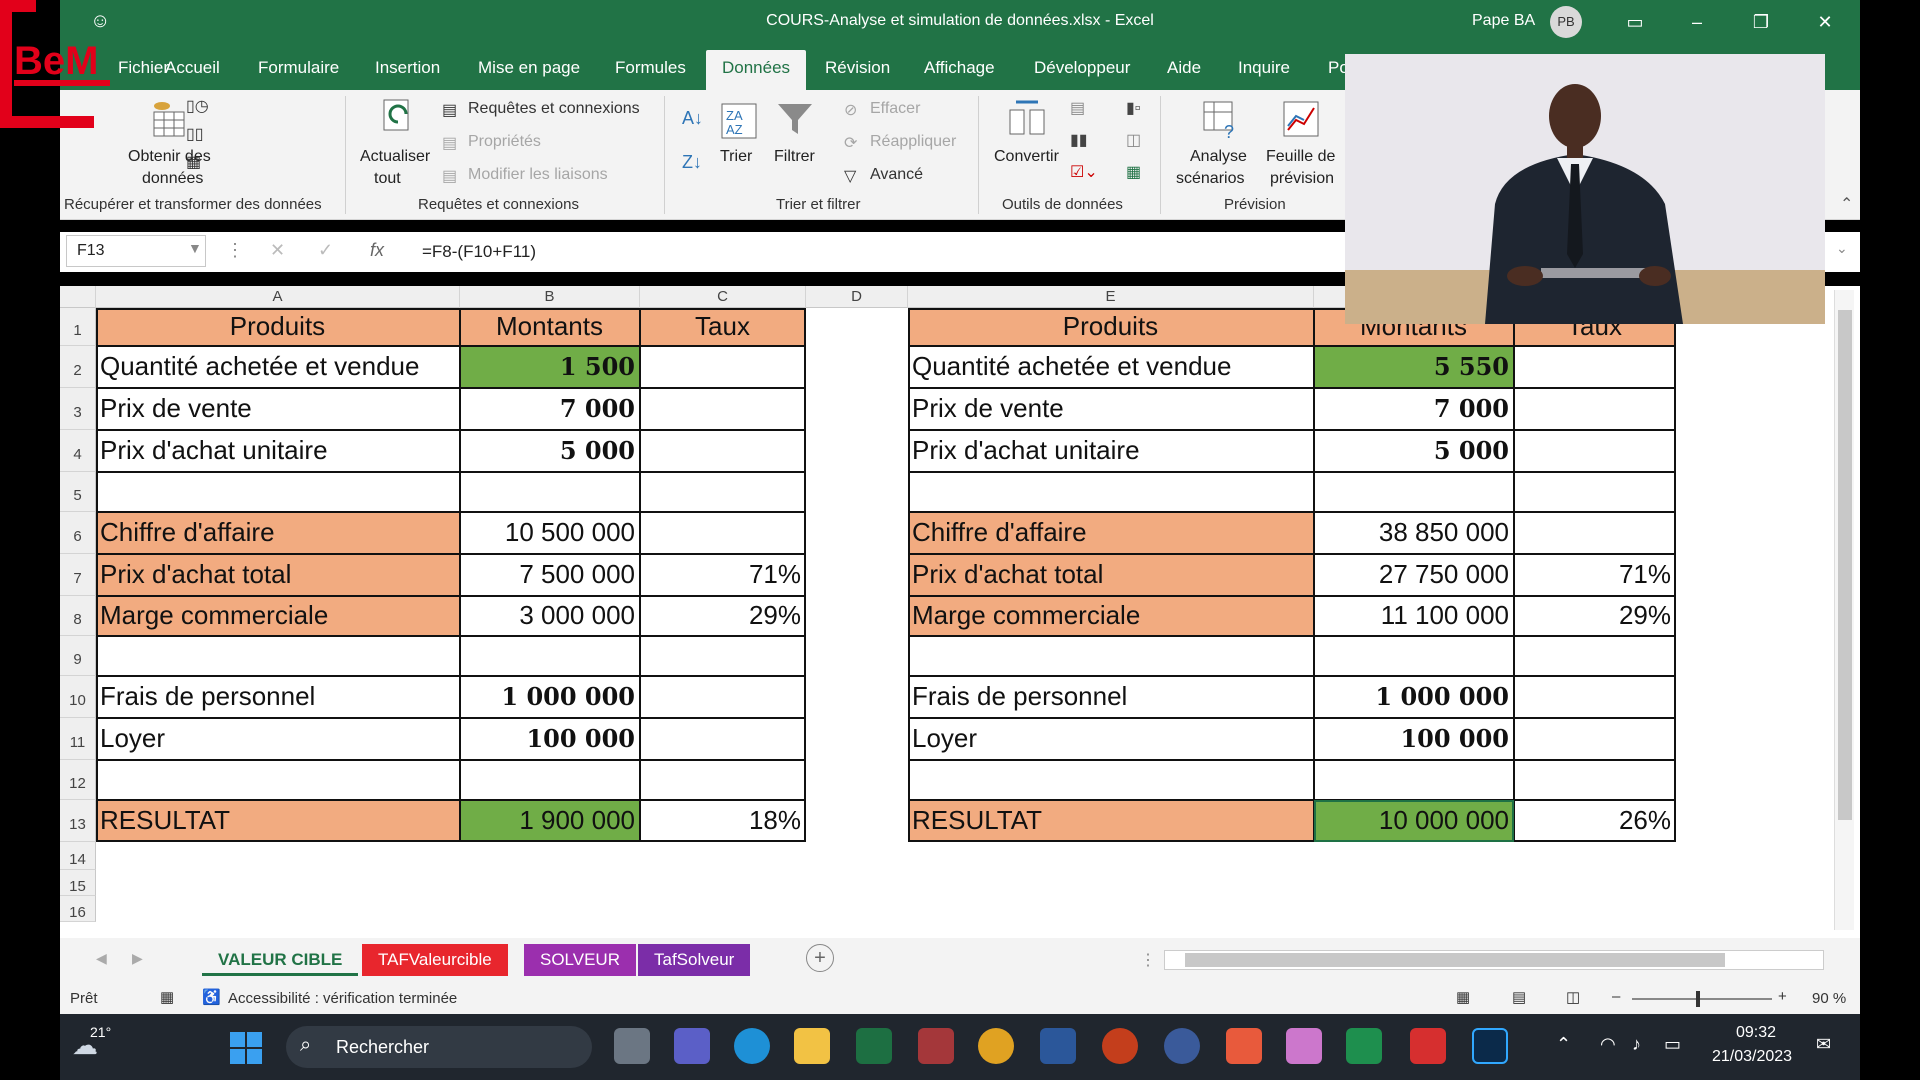  I want to click on tab-insertion: Insertion, so click(407, 68).